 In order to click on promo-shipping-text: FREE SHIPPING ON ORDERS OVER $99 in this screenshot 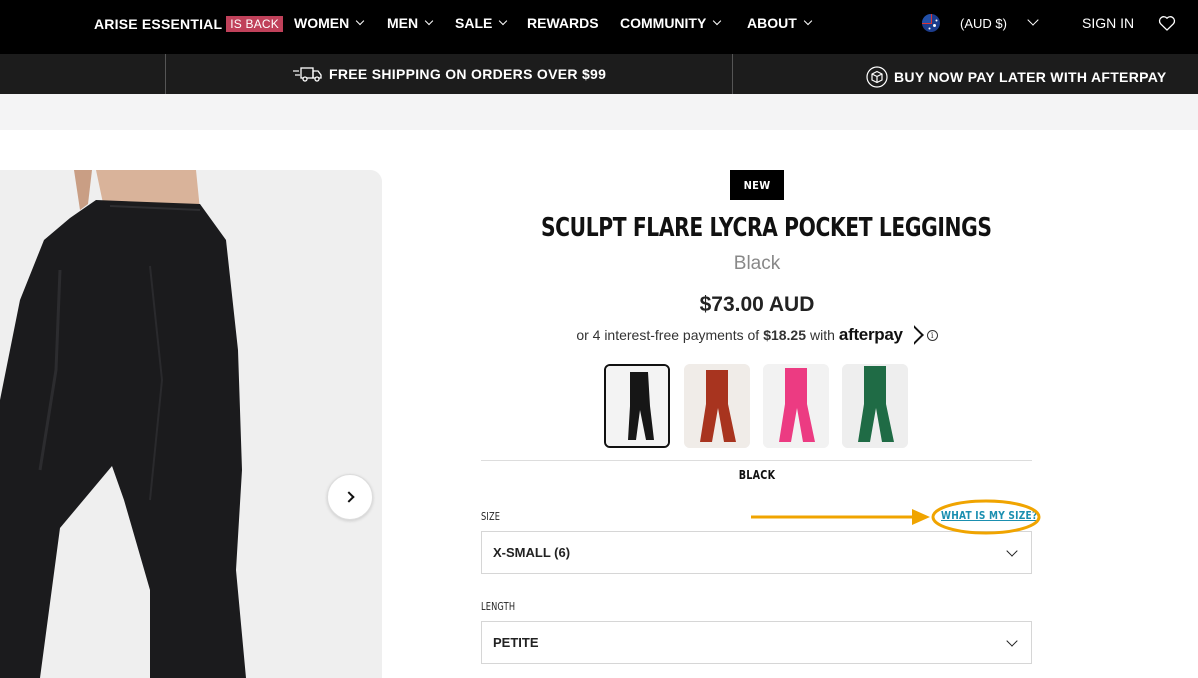, I will do `click(468, 74)`.